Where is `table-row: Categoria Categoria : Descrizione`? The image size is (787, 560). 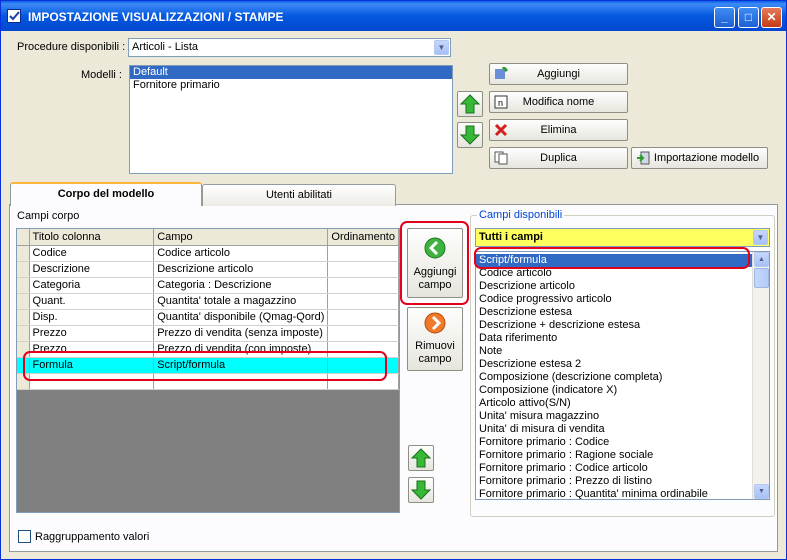
table-row: Categoria Categoria : Descrizione is located at coordinates (208, 285).